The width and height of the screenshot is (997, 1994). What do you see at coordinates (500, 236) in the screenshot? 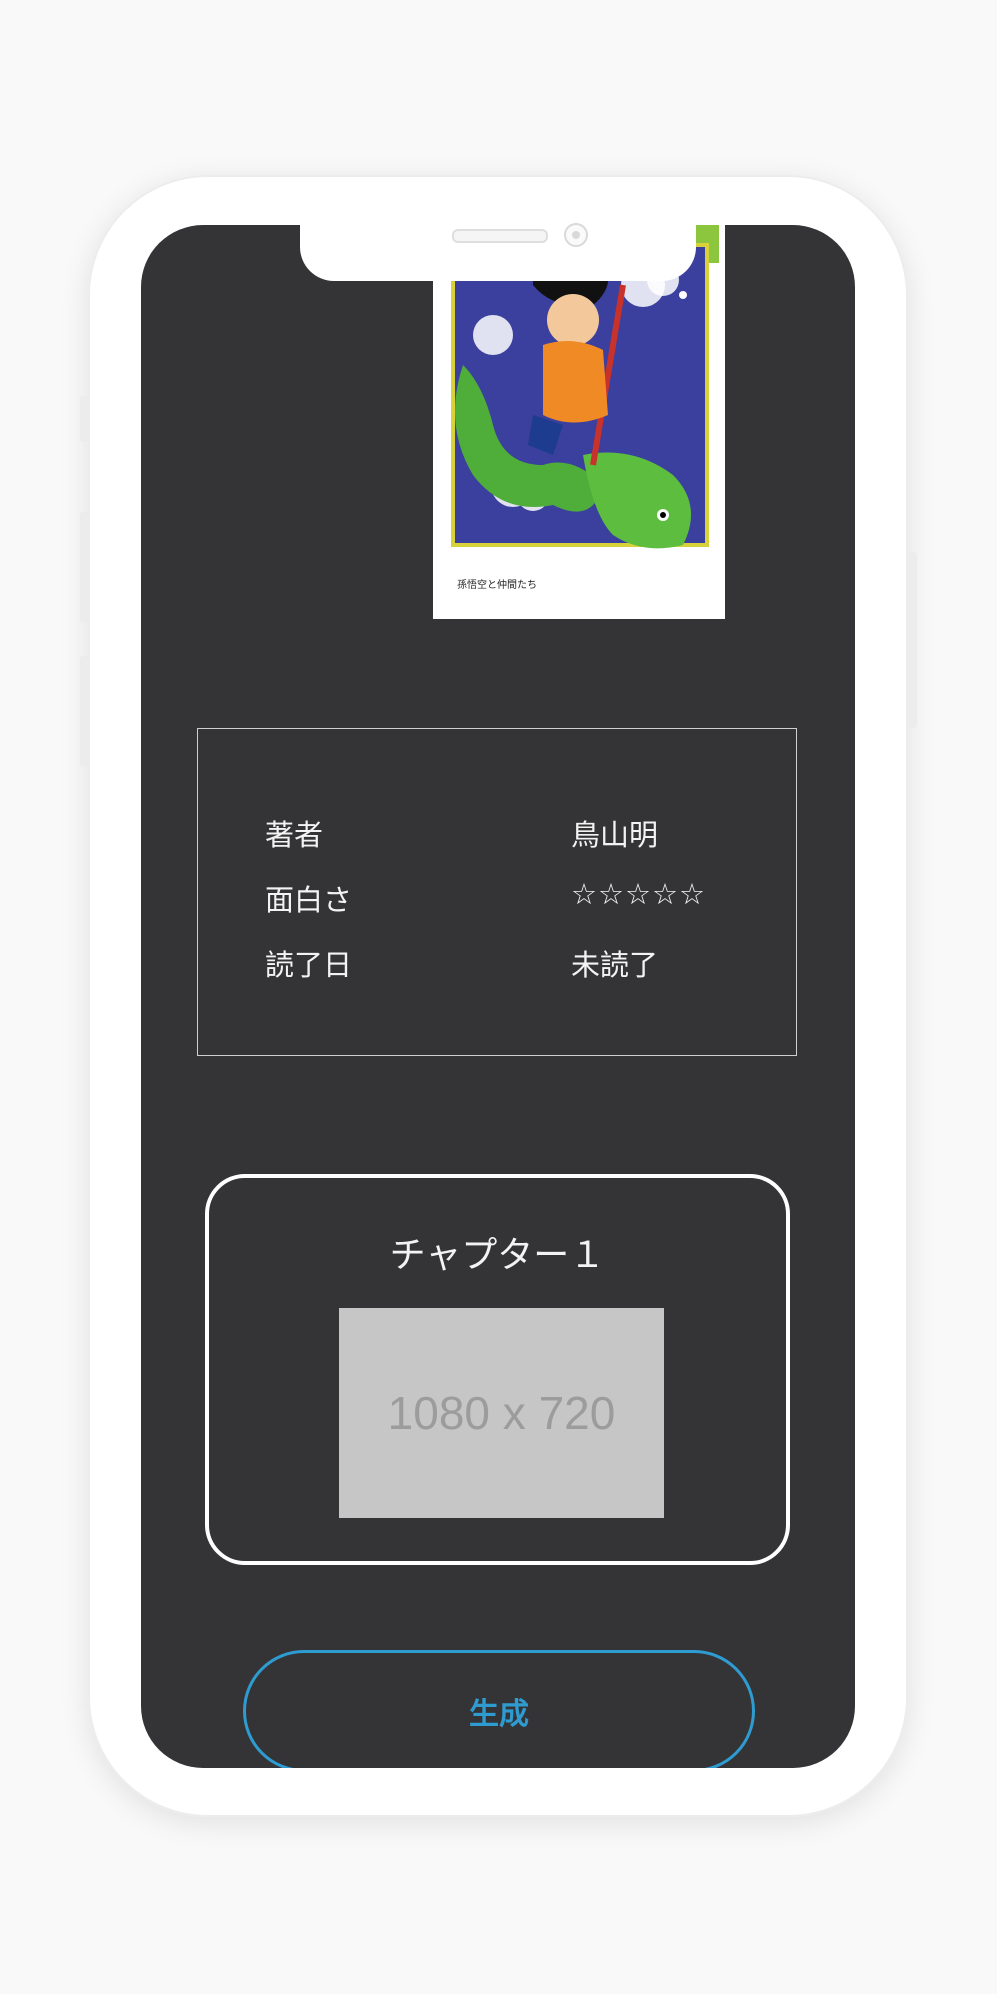
I see `speaker-grille-icon` at bounding box center [500, 236].